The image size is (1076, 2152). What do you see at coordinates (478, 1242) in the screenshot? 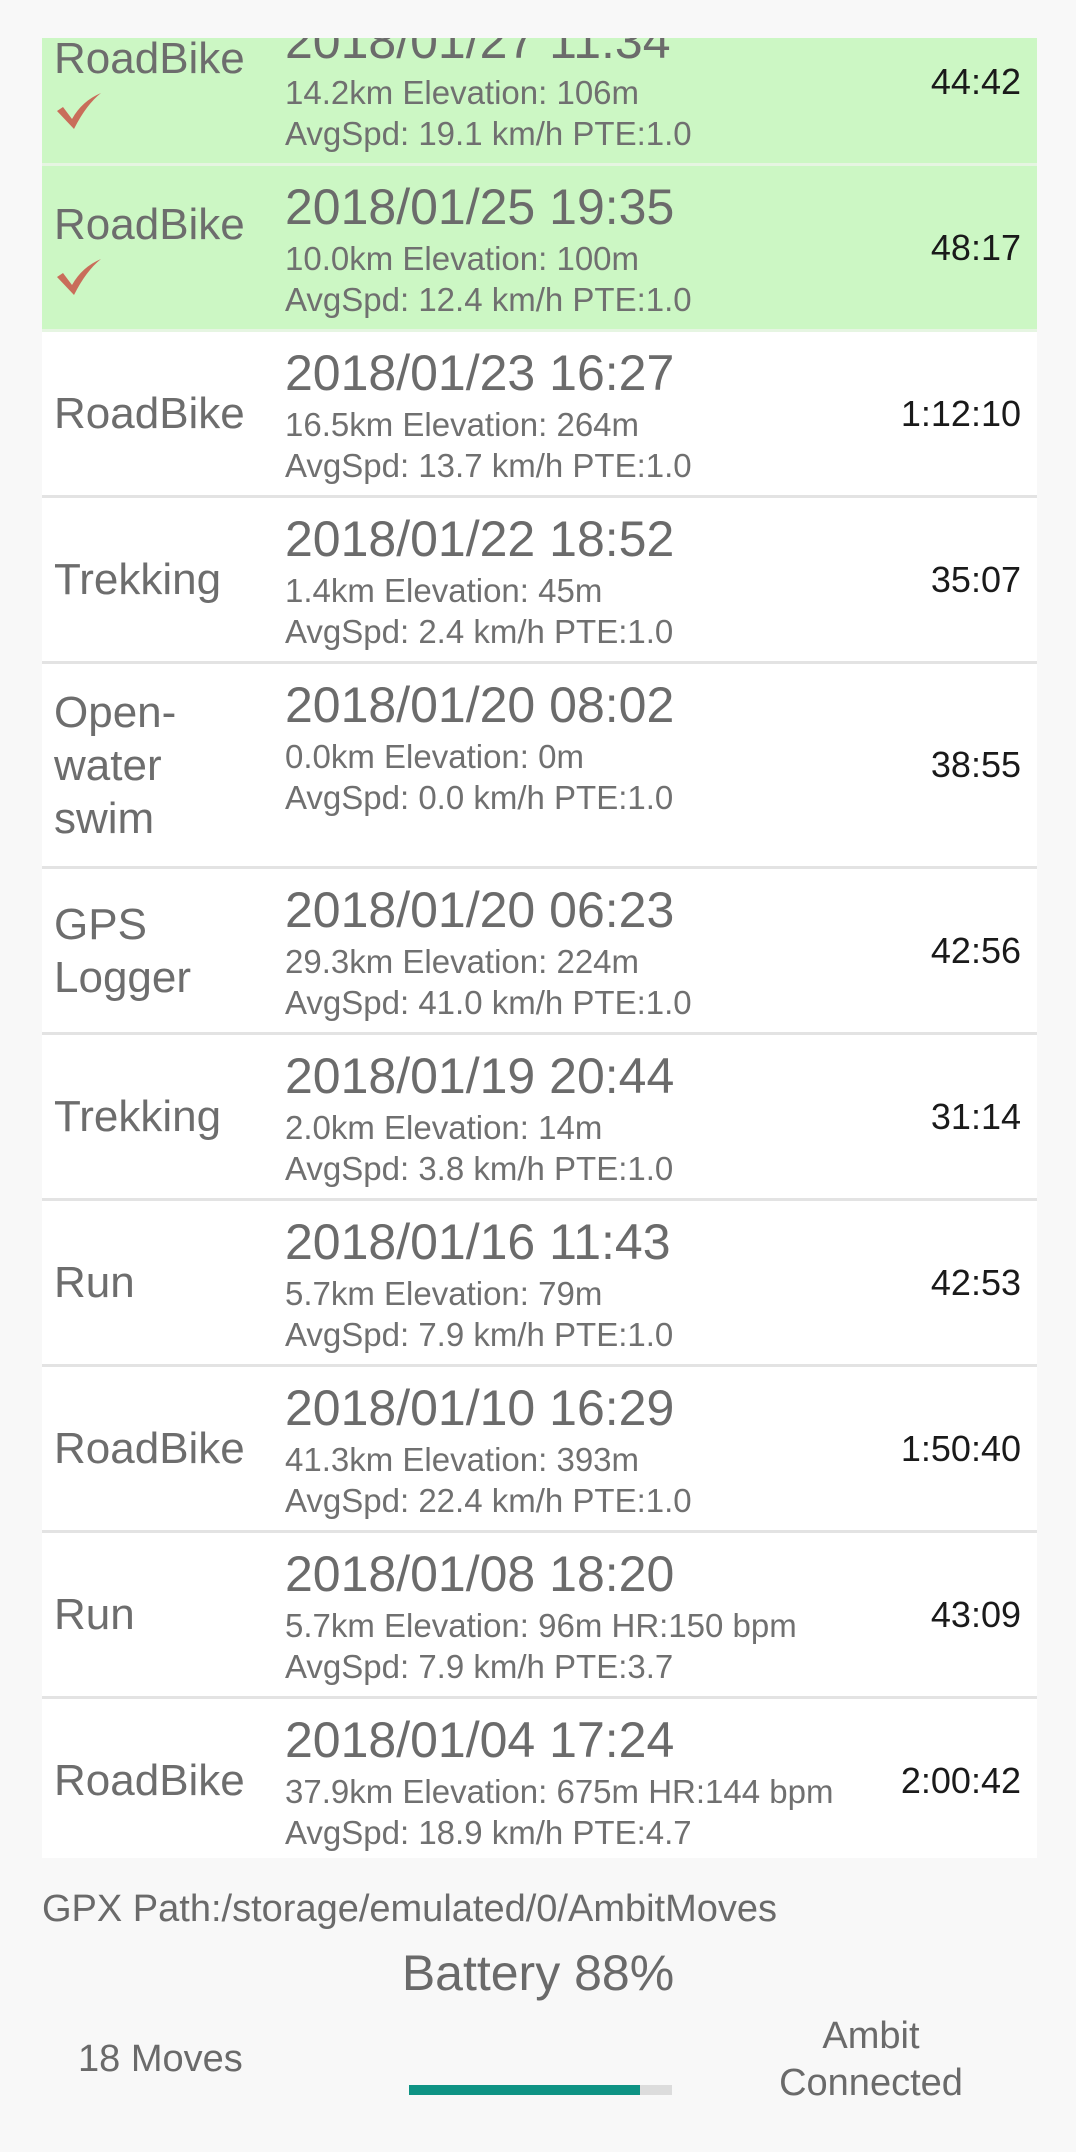
I see `move-date: 2018/01/16 11:43` at bounding box center [478, 1242].